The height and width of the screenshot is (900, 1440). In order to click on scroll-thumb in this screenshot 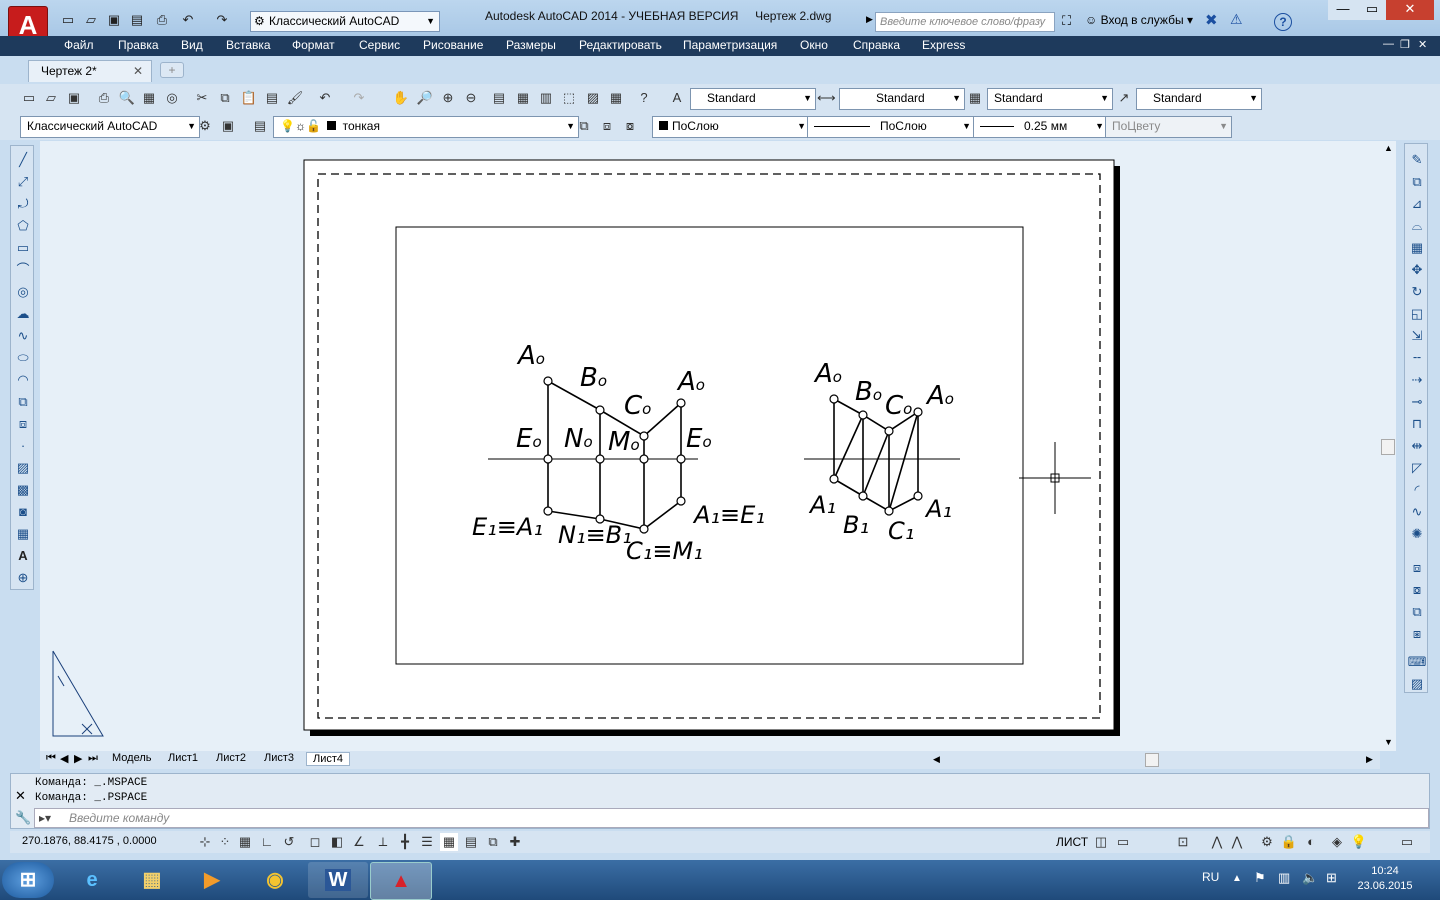, I will do `click(1388, 447)`.